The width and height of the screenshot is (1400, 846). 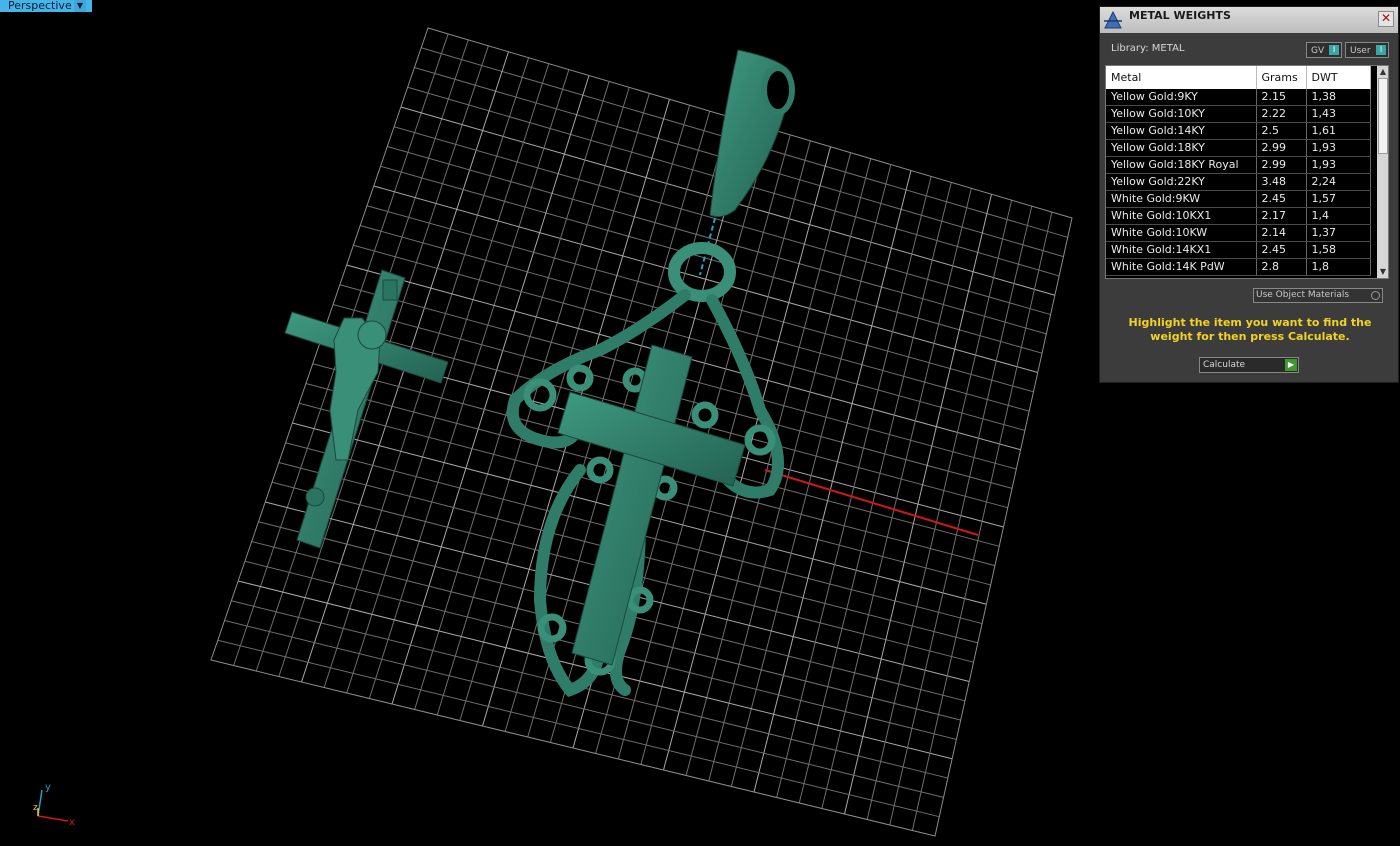 I want to click on table-row: White Gold:9KW 2.45 1,57, so click(x=1238, y=199).